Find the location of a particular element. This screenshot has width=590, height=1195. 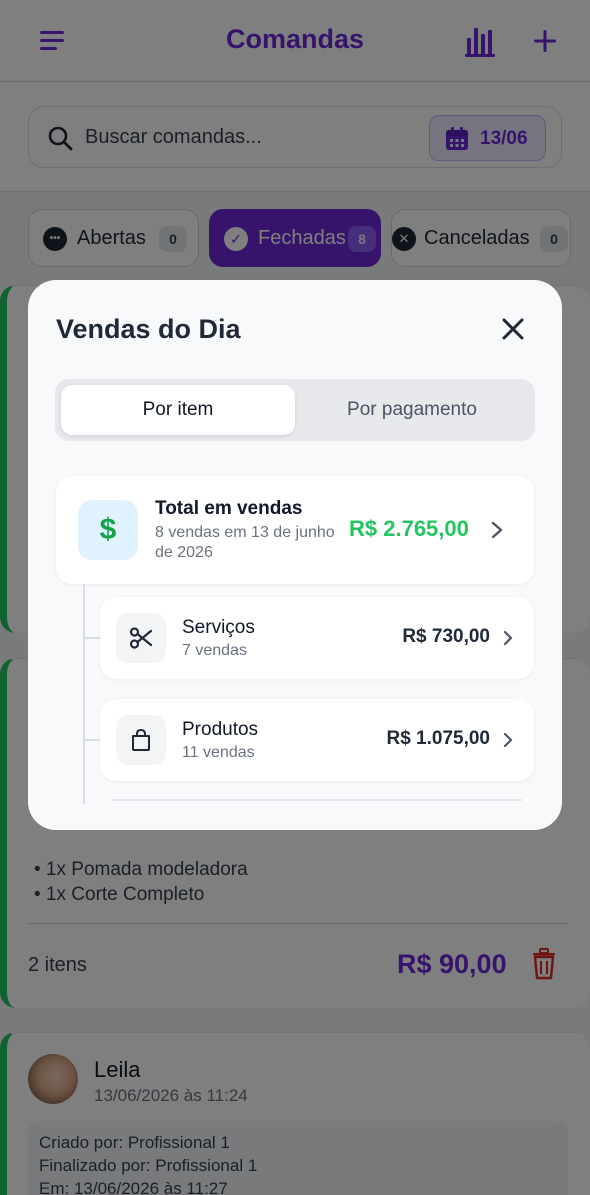

services-row: Serviços 7 vendas R$ 730,00 is located at coordinates (317, 638).